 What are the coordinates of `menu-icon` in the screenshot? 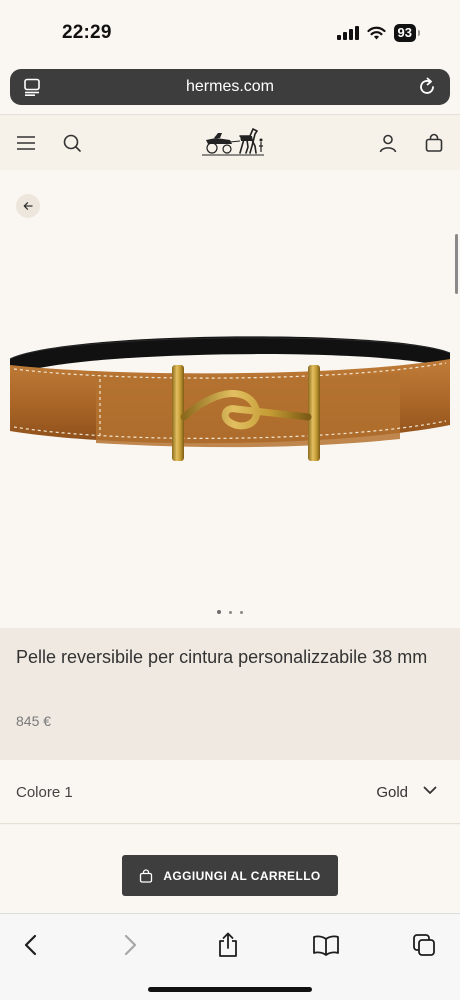 It's located at (26, 143).